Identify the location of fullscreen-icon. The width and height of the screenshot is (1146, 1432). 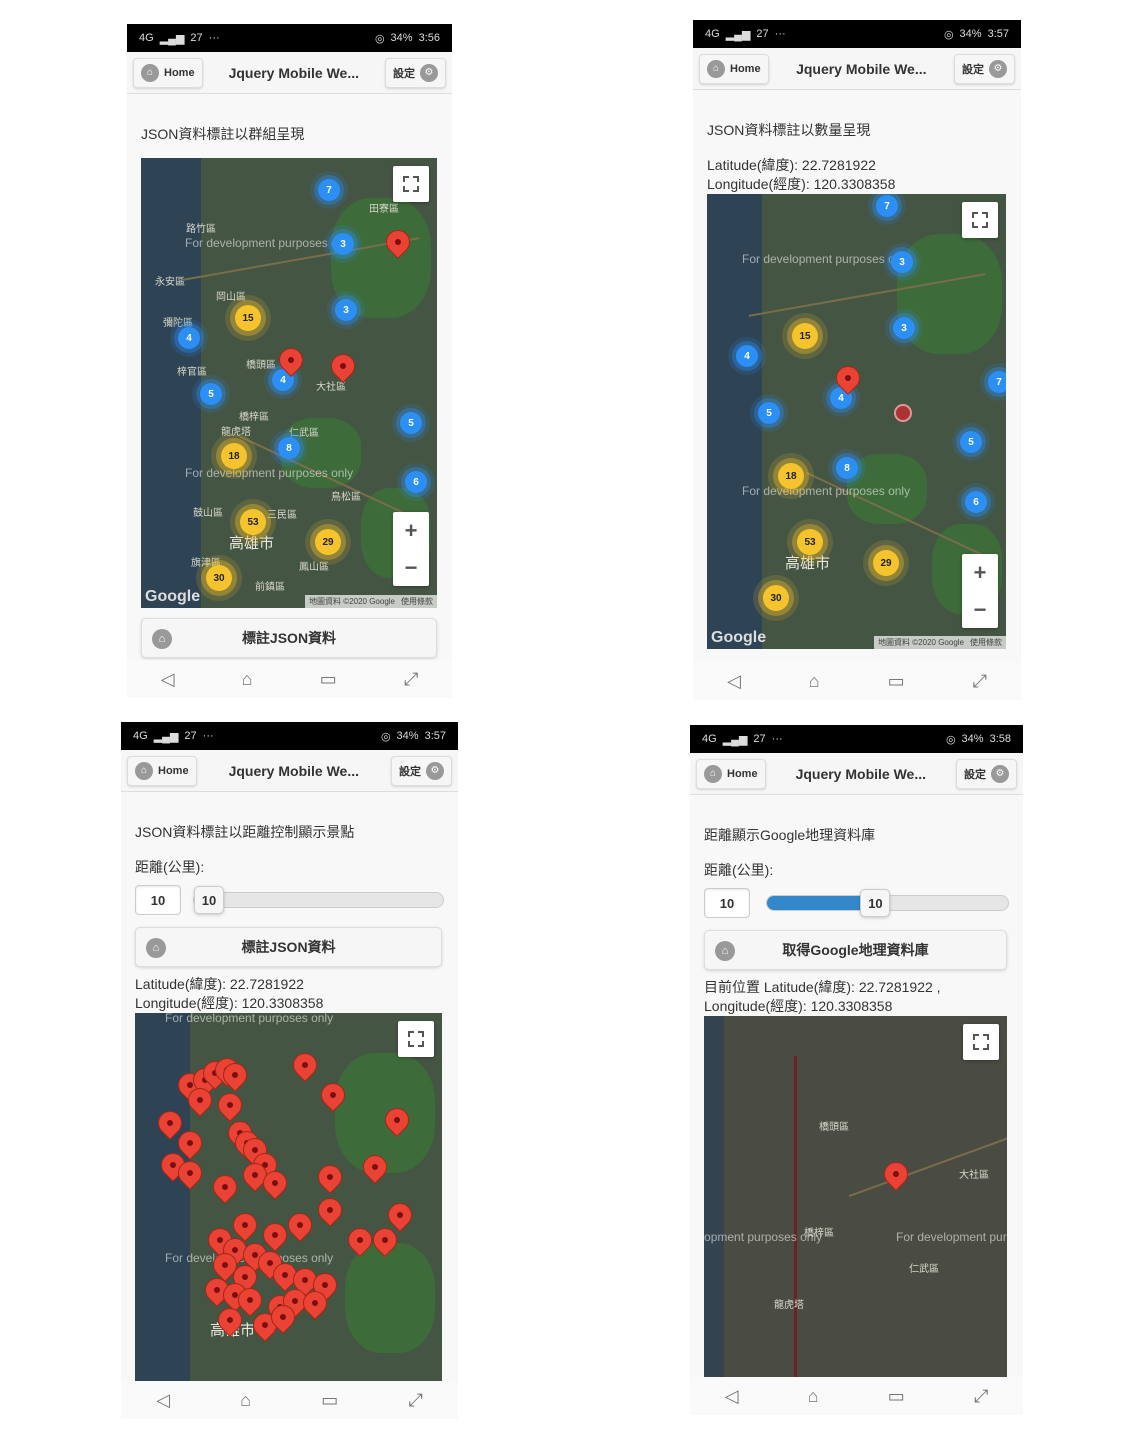
(416, 1039).